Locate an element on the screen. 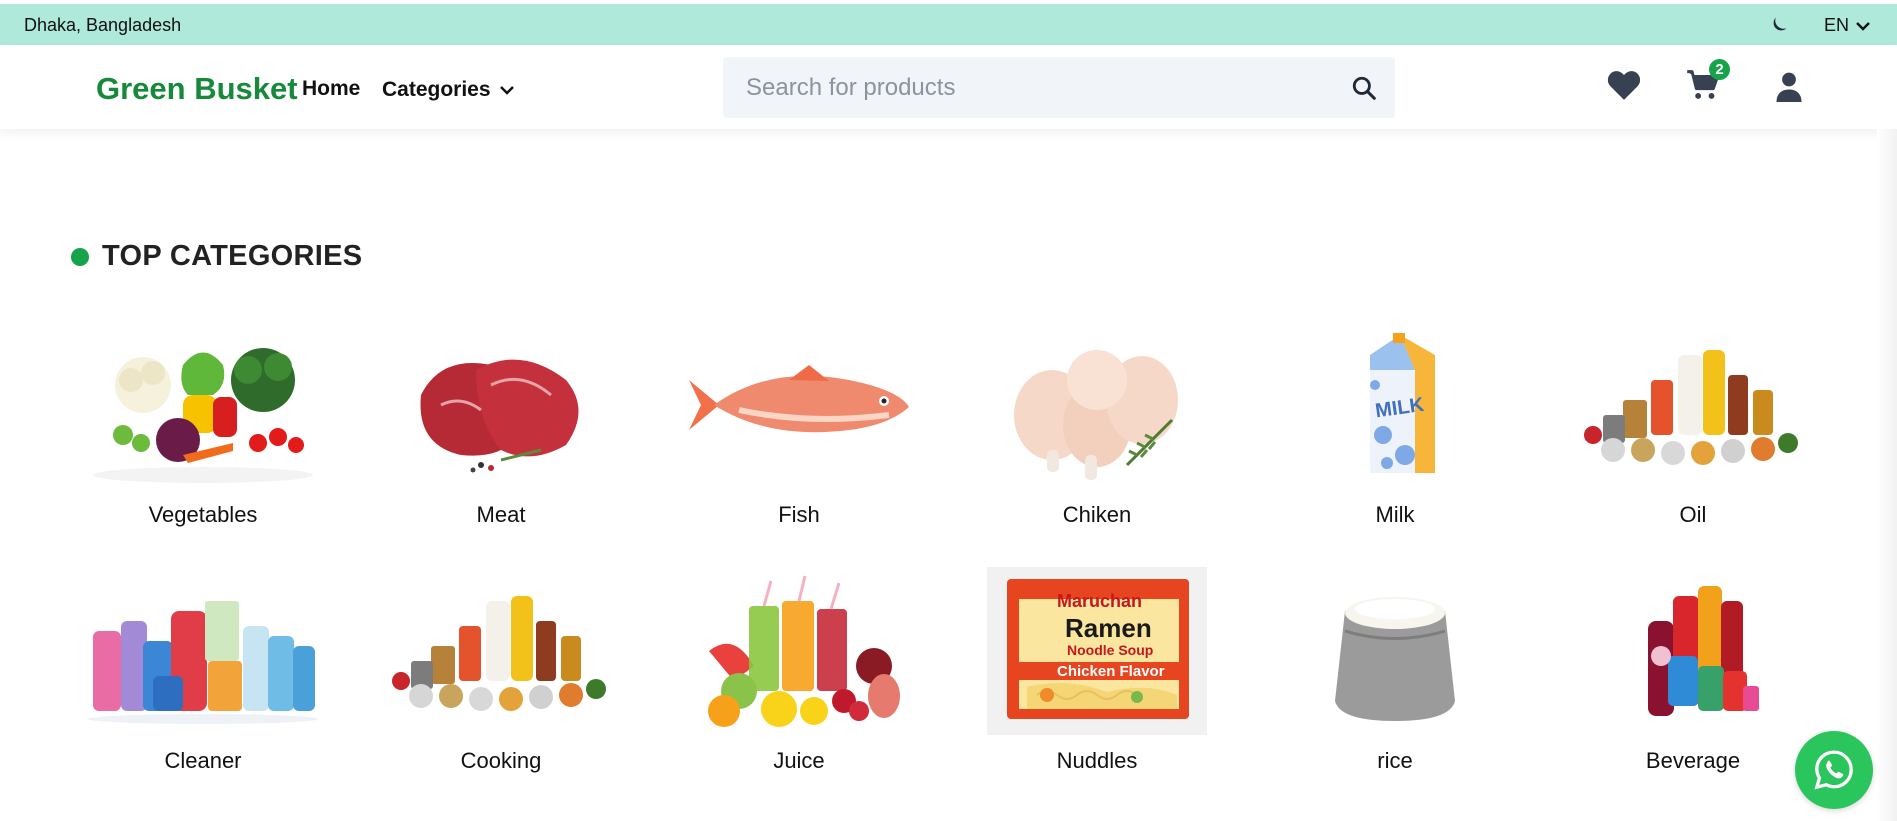  nav-categories-dropdown: Categories is located at coordinates (448, 90).